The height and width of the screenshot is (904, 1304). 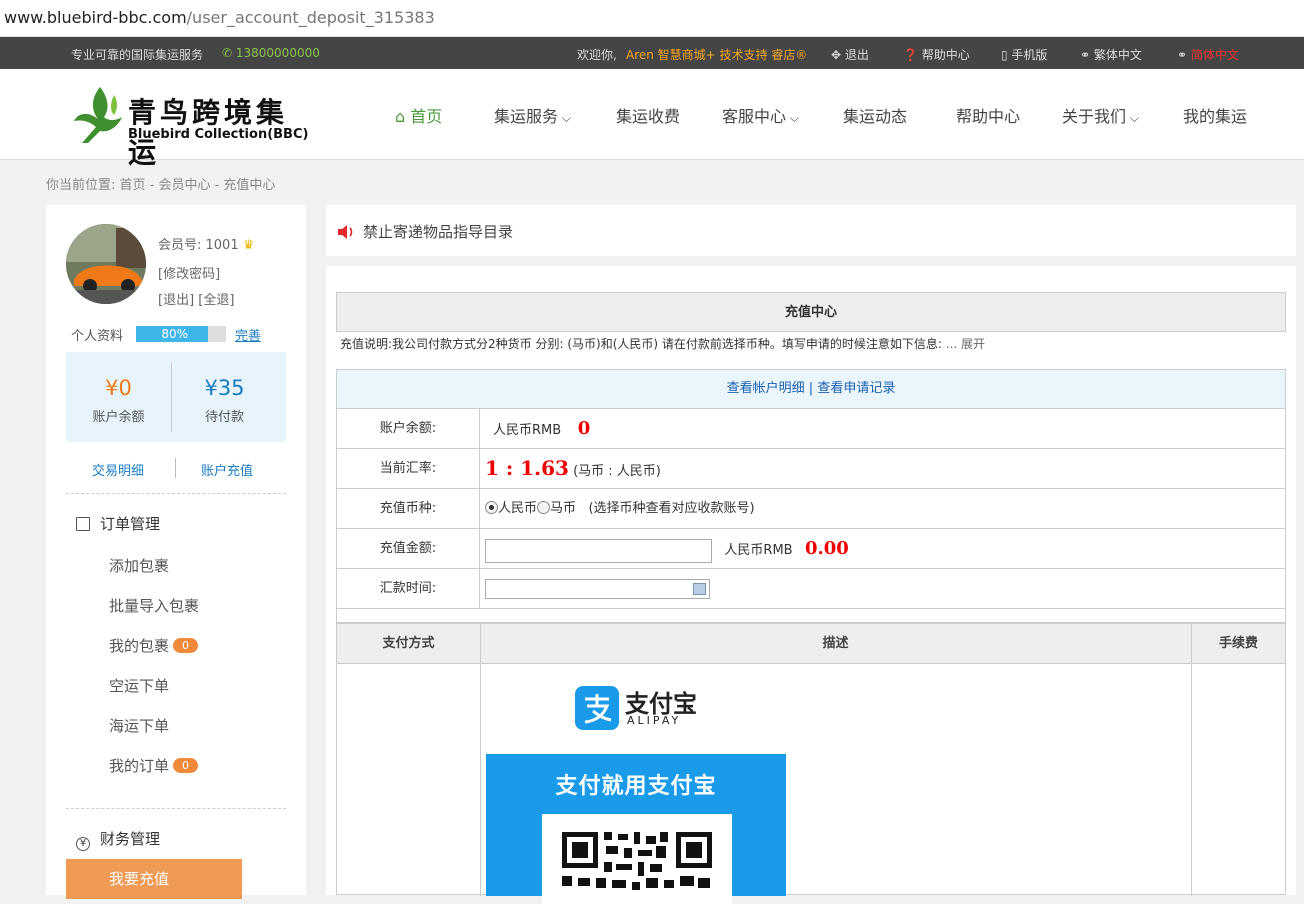 I want to click on menu-my-packages: 我的包裹 0, so click(x=154, y=645).